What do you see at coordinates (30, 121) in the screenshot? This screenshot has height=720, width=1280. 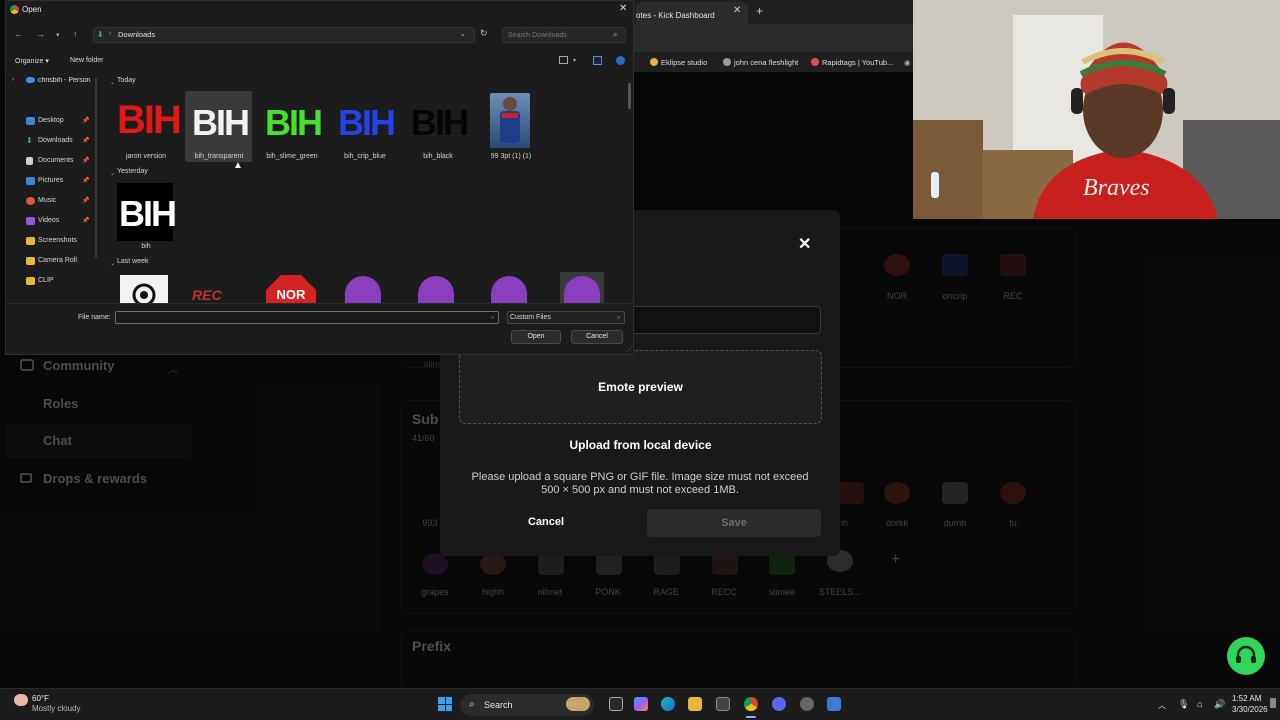 I see `desktop-icon` at bounding box center [30, 121].